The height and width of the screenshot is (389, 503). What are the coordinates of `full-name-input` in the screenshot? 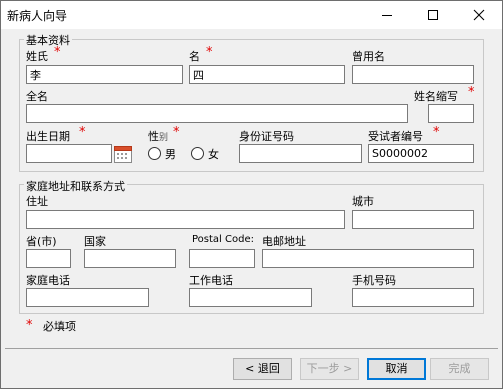 It's located at (217, 113).